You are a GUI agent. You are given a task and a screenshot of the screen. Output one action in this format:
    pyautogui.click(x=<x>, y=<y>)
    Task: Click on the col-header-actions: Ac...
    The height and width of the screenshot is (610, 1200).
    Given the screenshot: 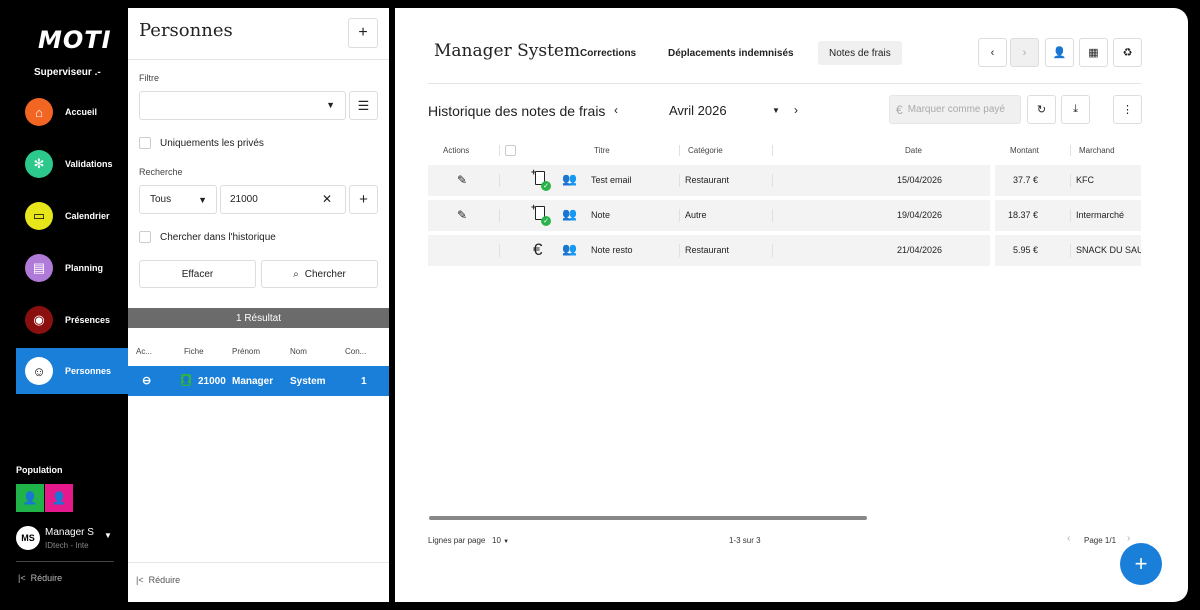 What is the action you would take?
    pyautogui.click(x=144, y=351)
    